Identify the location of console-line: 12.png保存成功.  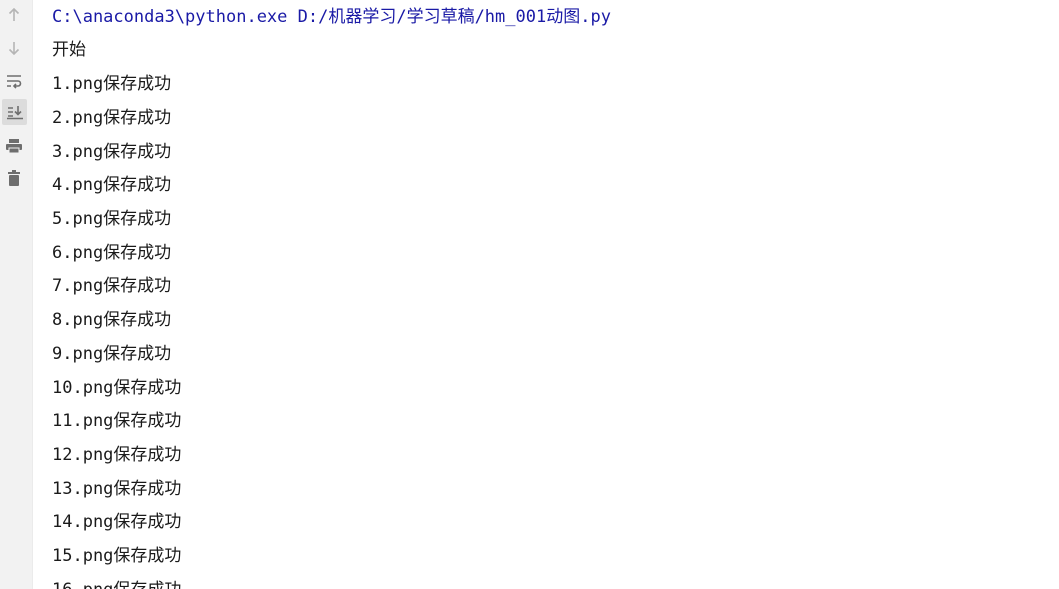
(117, 455).